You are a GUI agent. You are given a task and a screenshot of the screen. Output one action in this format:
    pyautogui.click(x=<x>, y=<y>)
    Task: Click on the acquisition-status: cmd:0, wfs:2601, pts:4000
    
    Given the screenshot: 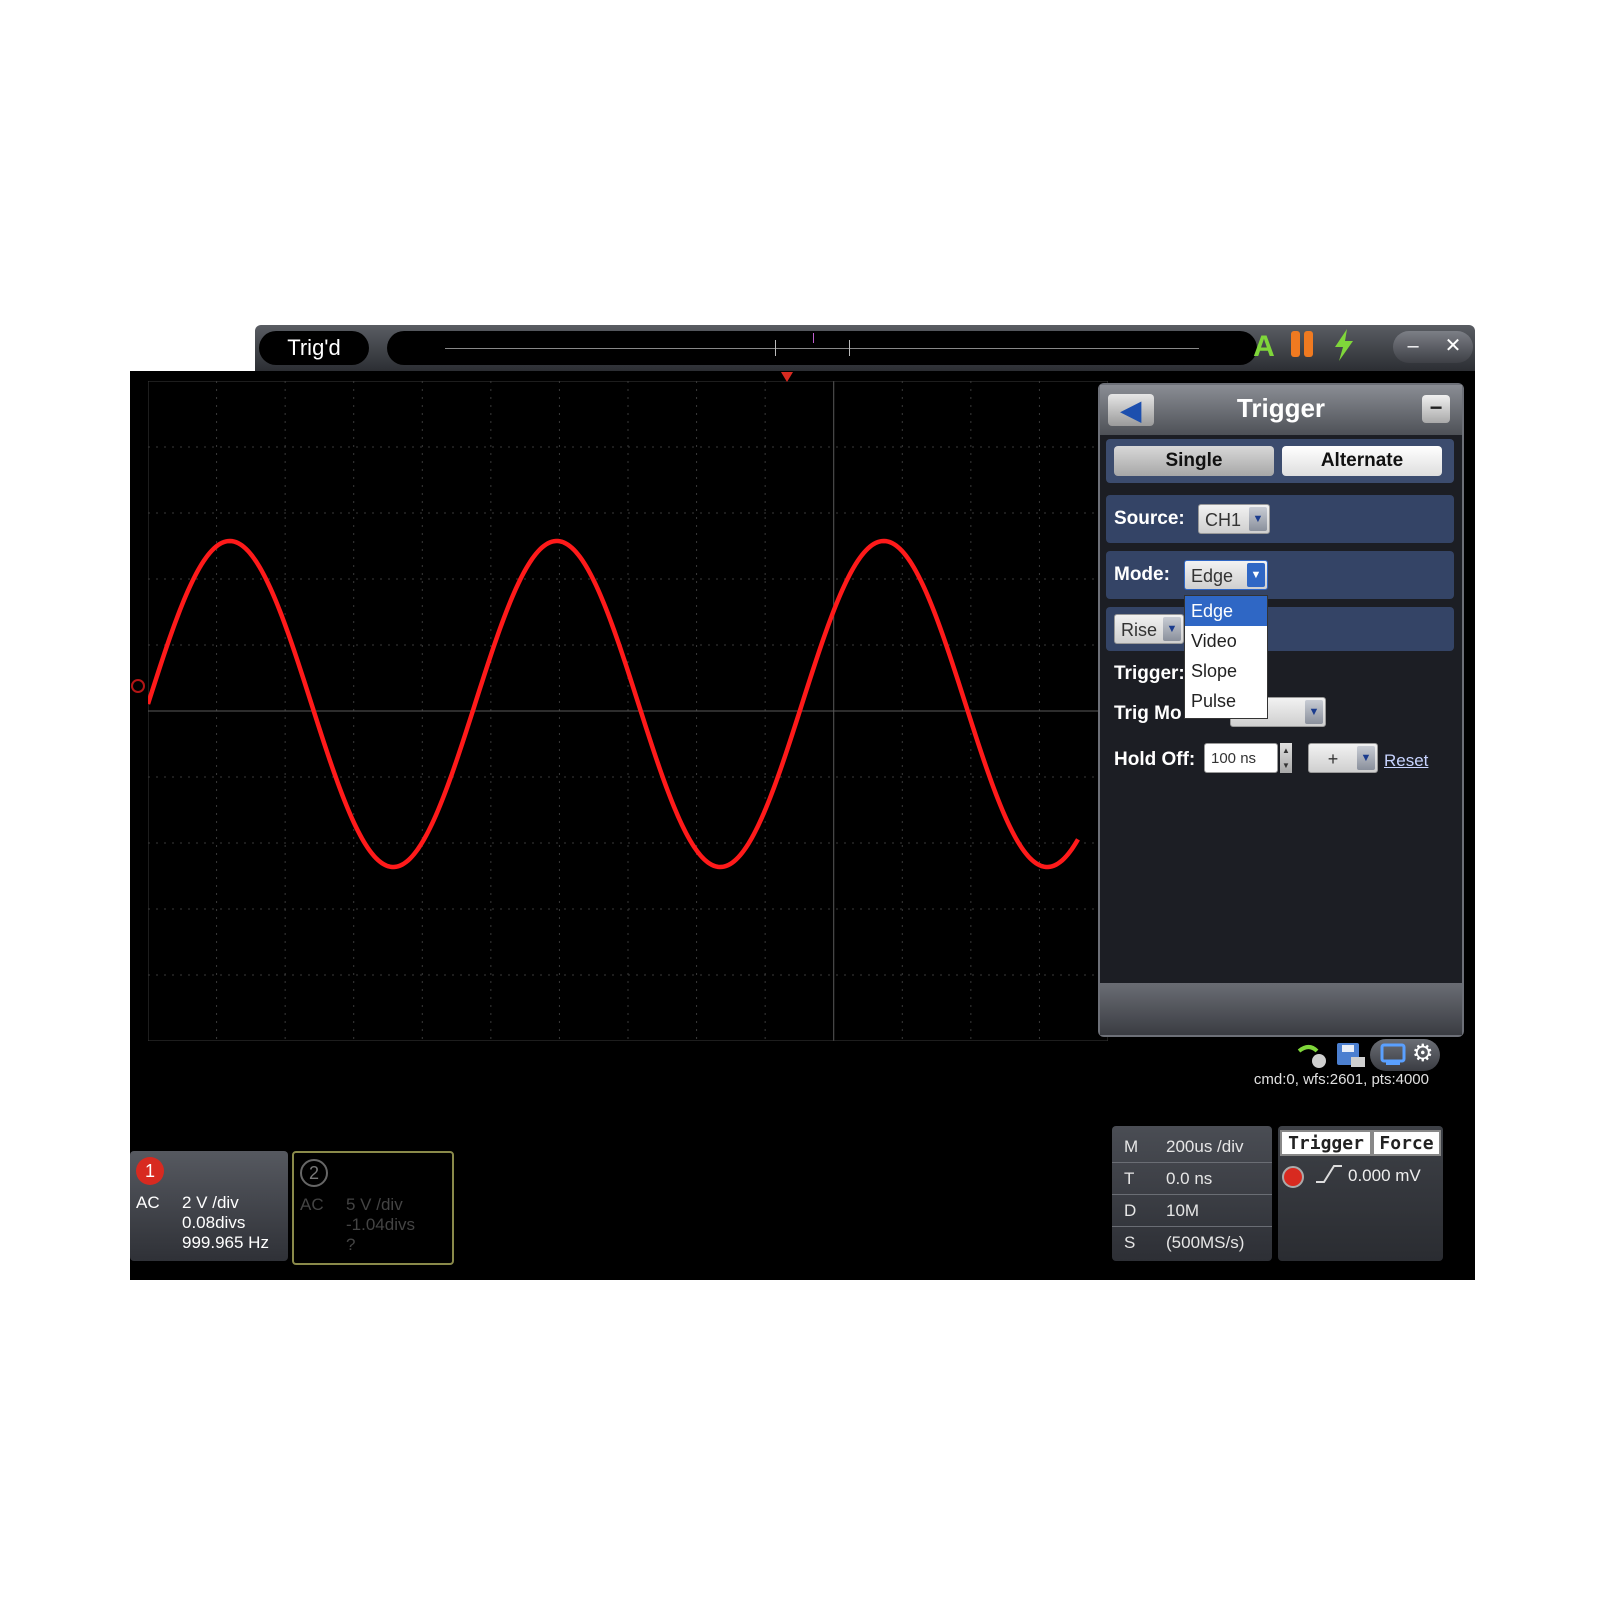 What is the action you would take?
    pyautogui.click(x=1341, y=1079)
    